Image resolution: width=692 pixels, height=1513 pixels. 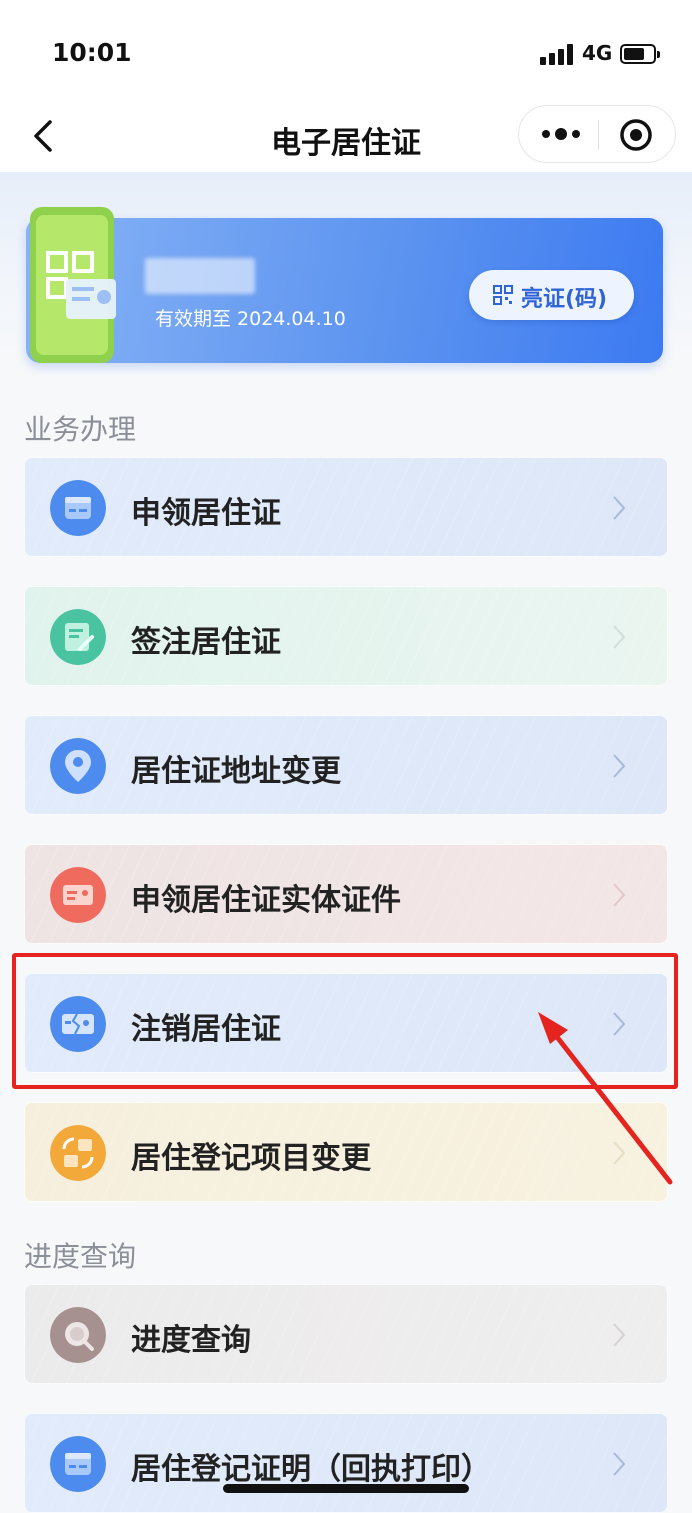 I want to click on document-edit-icon, so click(x=78, y=637).